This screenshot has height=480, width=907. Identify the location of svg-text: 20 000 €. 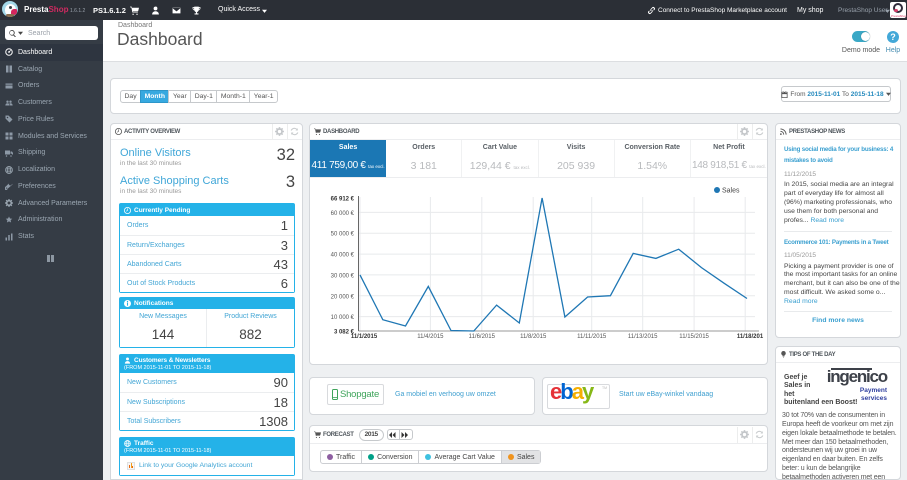
(343, 297).